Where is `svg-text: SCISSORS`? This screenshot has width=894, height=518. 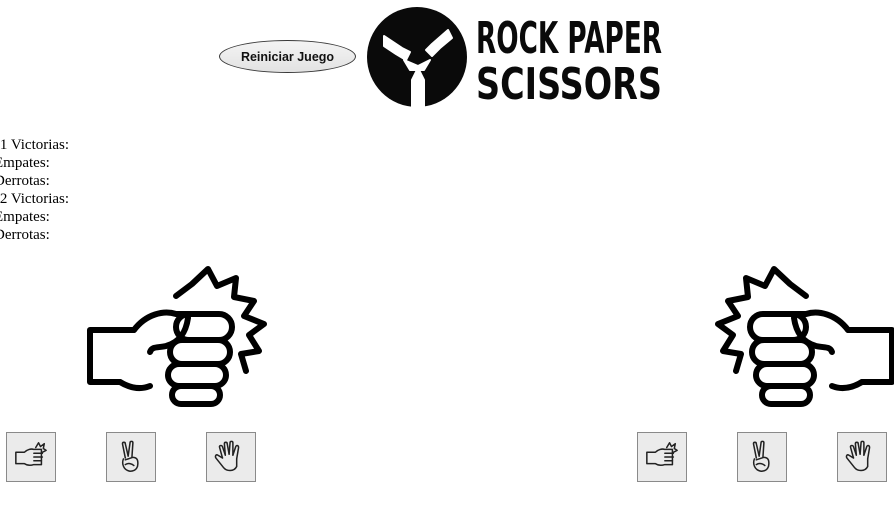 svg-text: SCISSORS is located at coordinates (569, 84).